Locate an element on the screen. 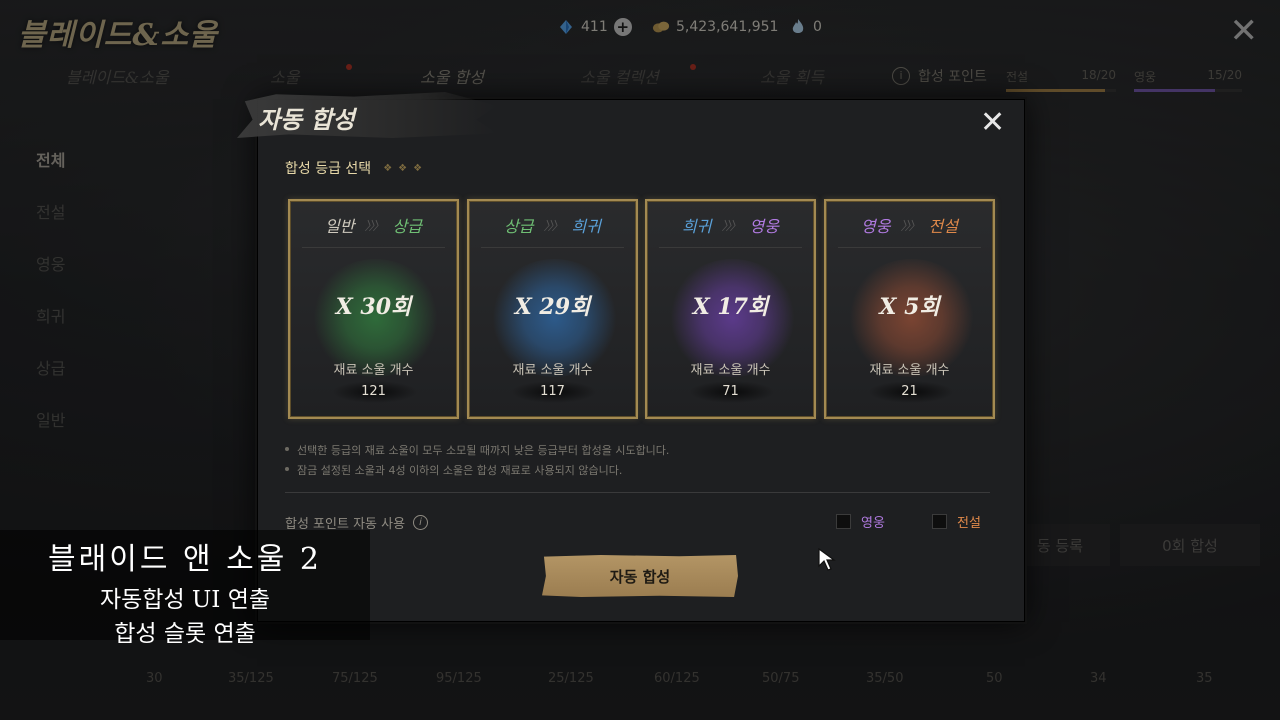 Image resolution: width=1280 pixels, height=720 pixels. synthesis-count: X 29회 is located at coordinates (552, 307).